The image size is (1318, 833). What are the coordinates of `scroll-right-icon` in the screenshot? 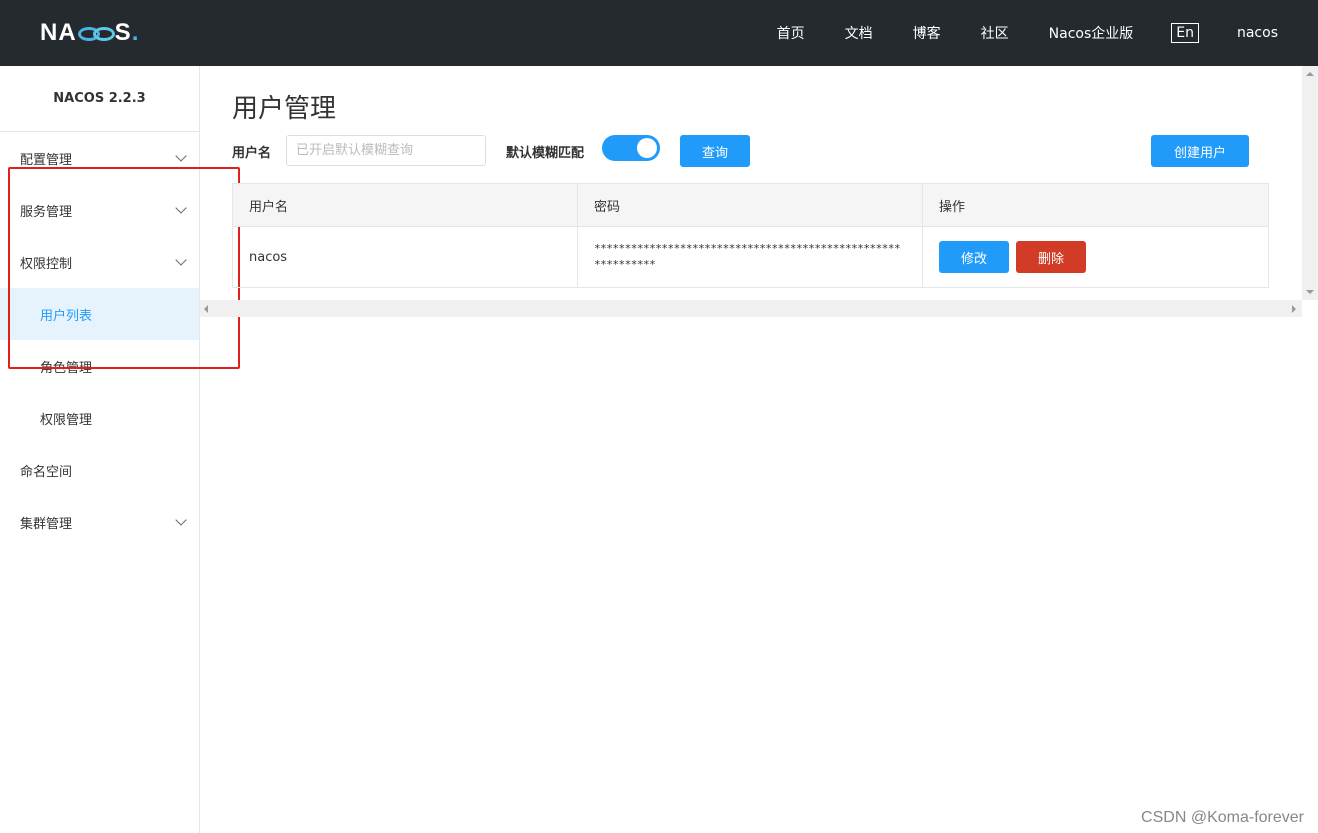 It's located at (1294, 309).